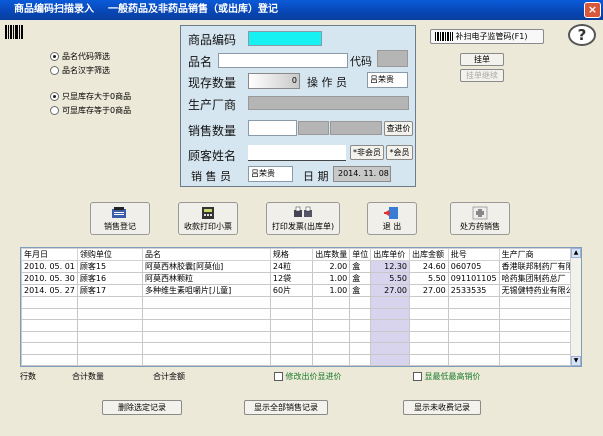 This screenshot has height=436, width=603. I want to click on col-header: 出库金额, so click(429, 254).